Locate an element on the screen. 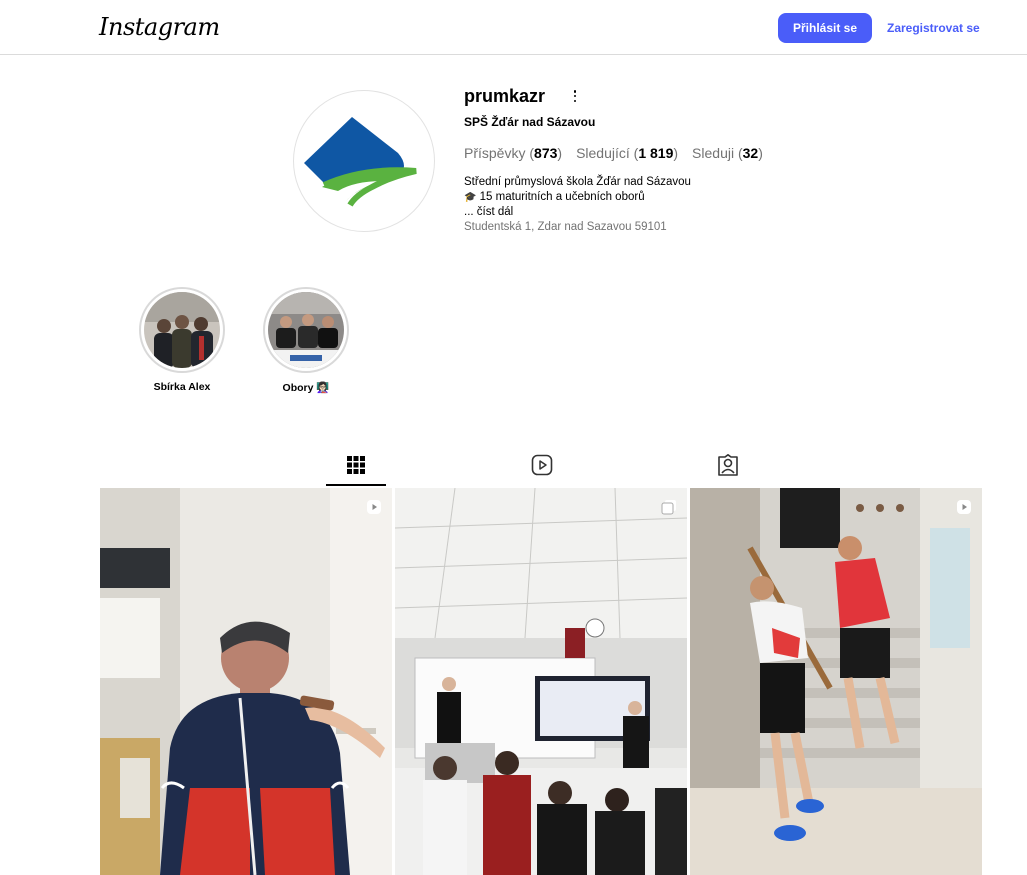 Image resolution: width=1027 pixels, height=875 pixels. highlight-label: Sbírka Alex is located at coordinates (182, 387).